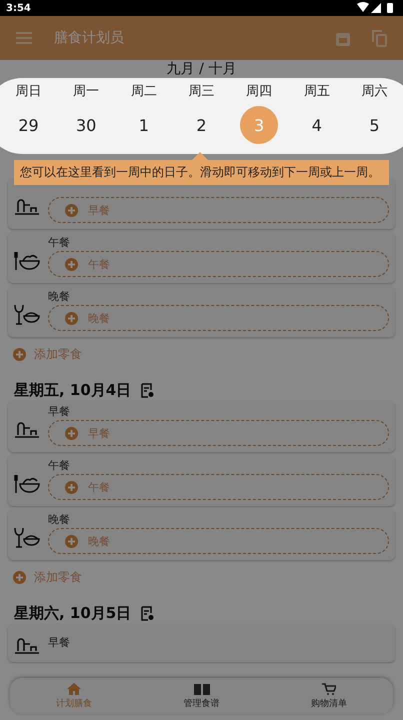 The width and height of the screenshot is (403, 720). What do you see at coordinates (259, 118) in the screenshot?
I see `day-tab: 周四 3` at bounding box center [259, 118].